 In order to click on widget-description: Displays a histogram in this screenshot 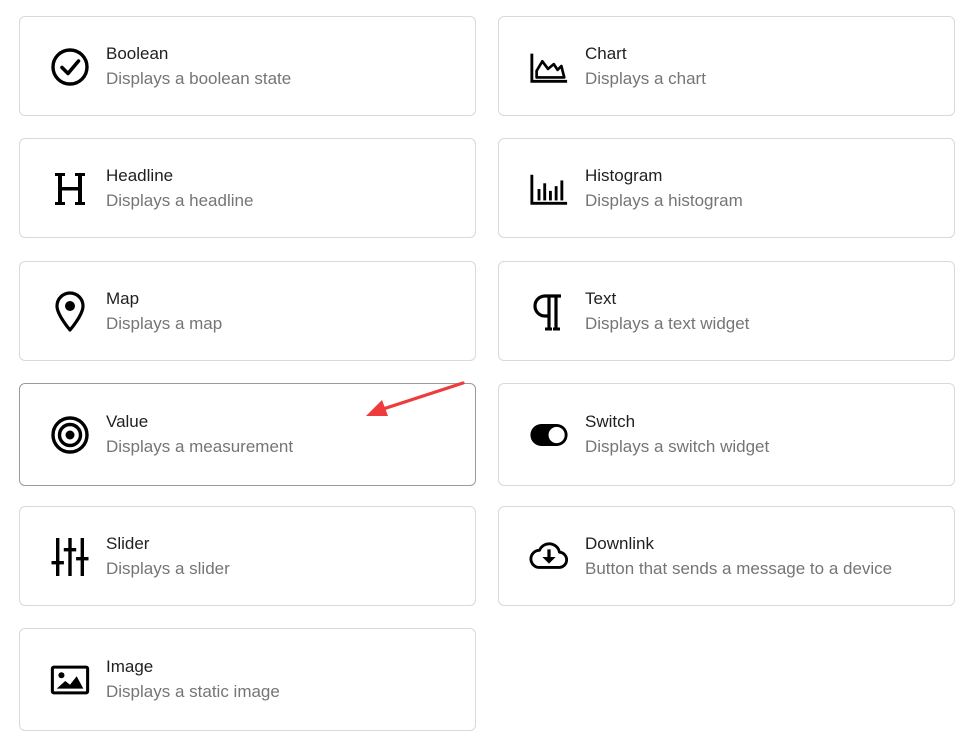, I will do `click(664, 200)`.